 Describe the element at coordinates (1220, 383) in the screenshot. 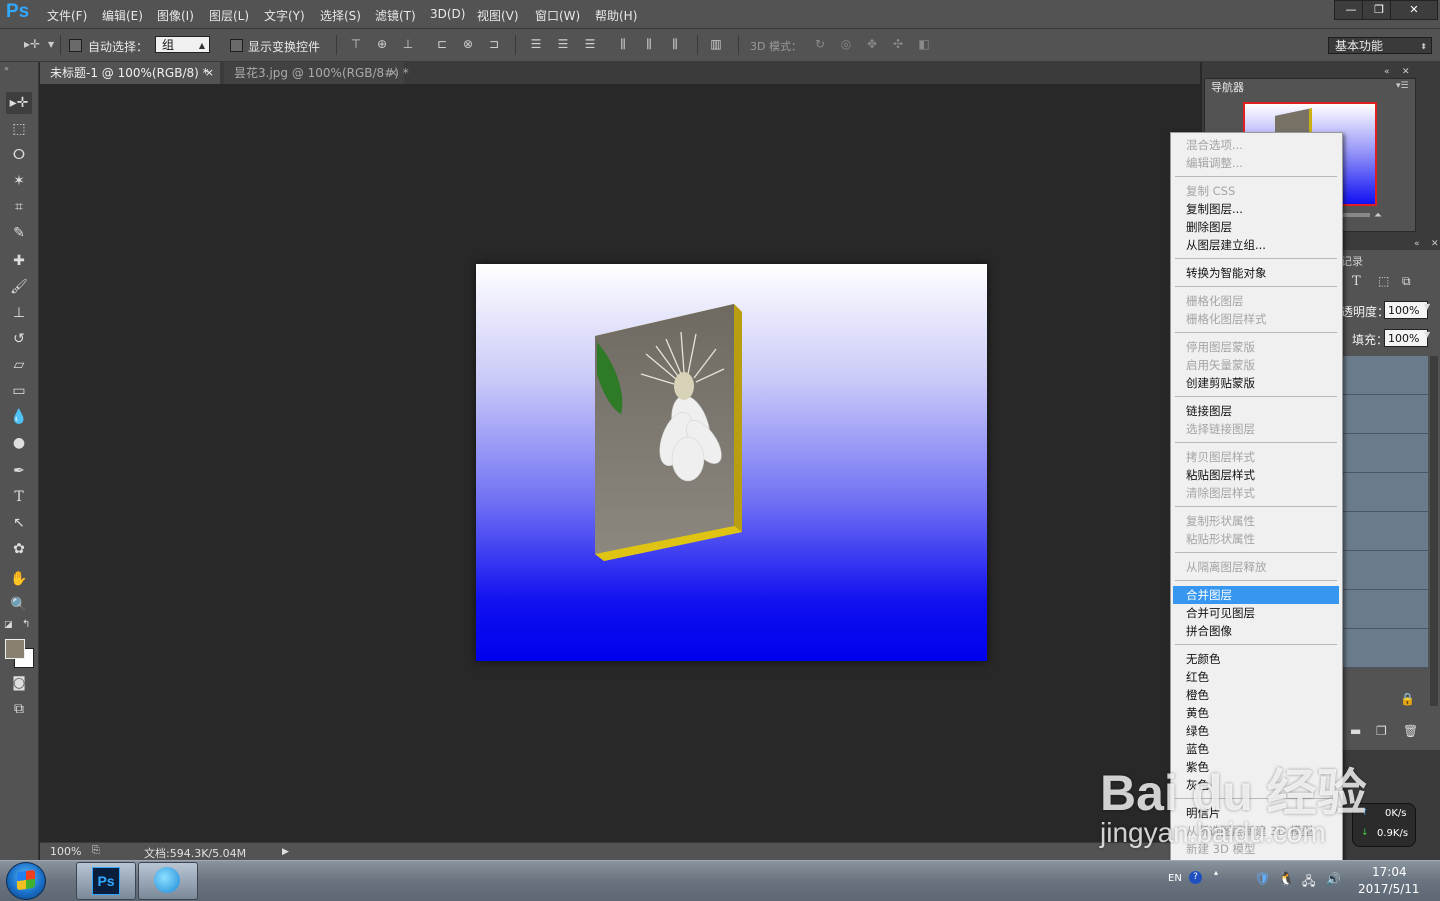

I see `menu-item: 创建剪贴蒙版` at that location.